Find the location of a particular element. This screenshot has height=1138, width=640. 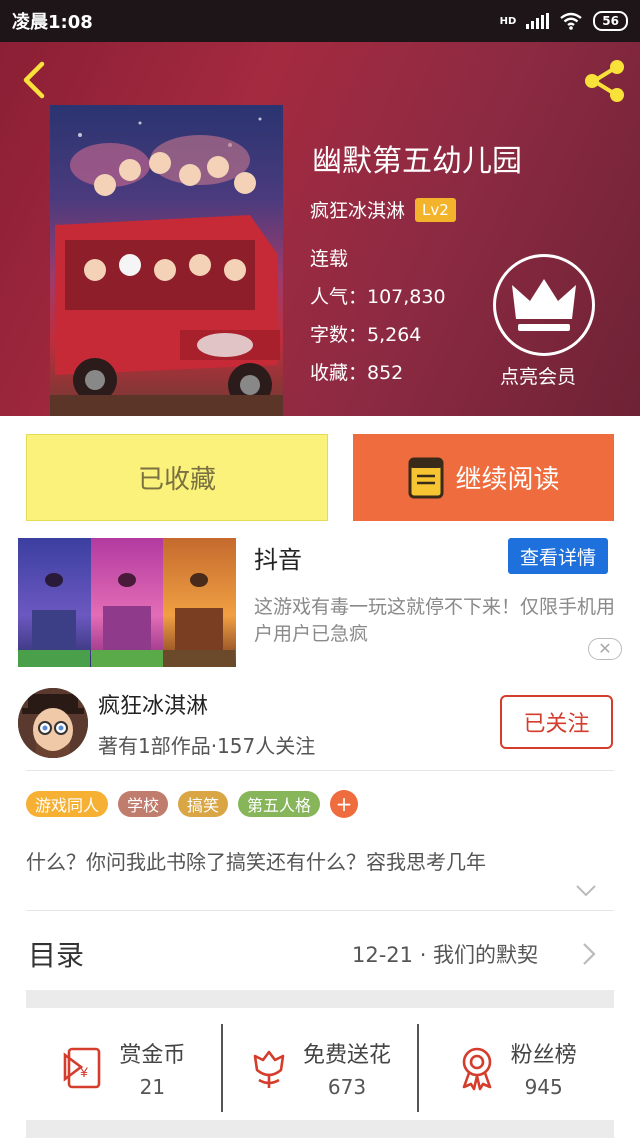

fan-ranking-value: 945 is located at coordinates (543, 1087).